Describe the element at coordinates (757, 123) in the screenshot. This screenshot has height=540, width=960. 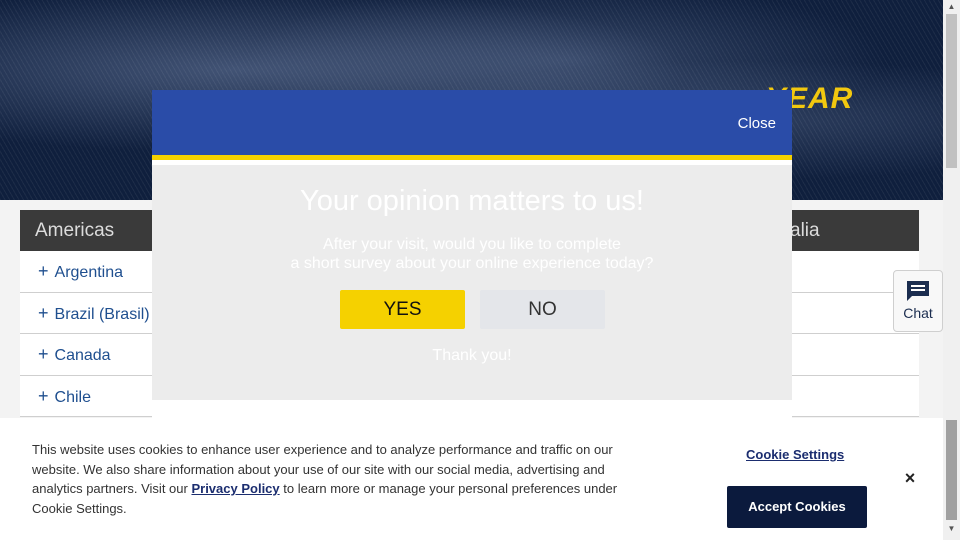
I see `survey-close-button: Close` at that location.